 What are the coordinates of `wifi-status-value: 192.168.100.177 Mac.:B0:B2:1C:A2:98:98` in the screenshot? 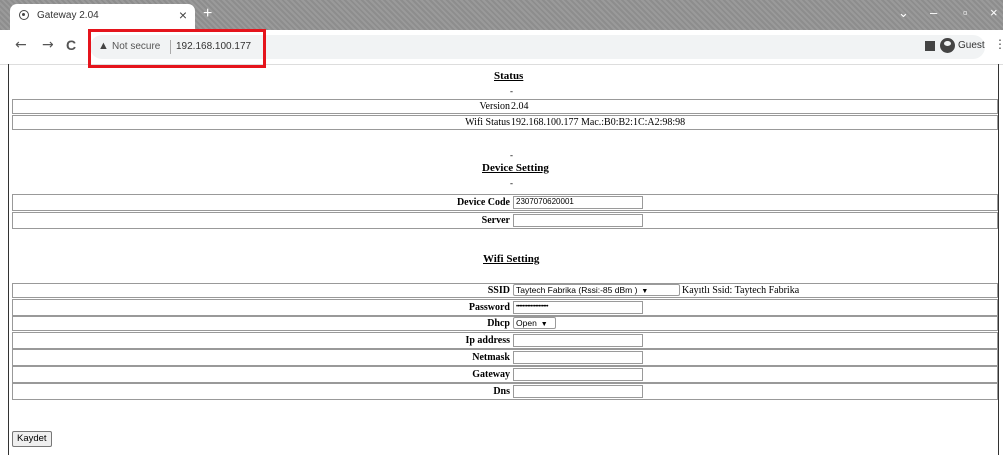 It's located at (598, 122).